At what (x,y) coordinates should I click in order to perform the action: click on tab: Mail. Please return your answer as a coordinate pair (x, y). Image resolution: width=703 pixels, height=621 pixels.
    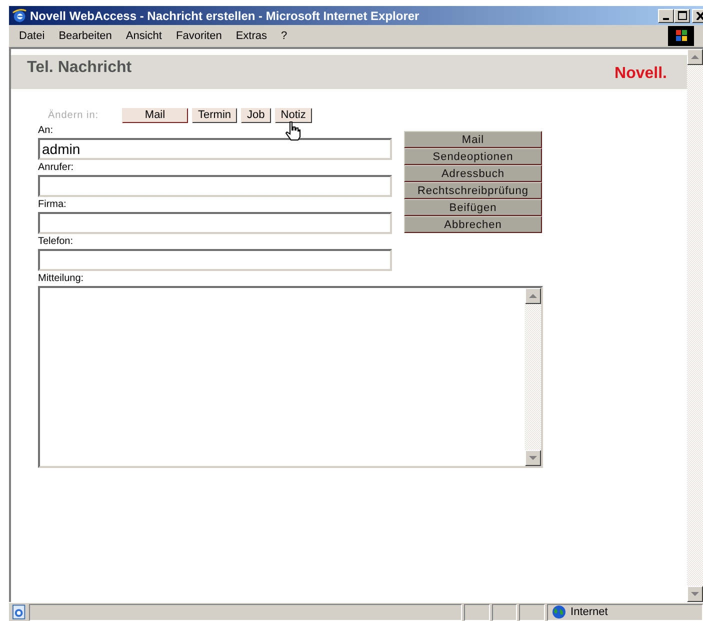
    Looking at the image, I should click on (155, 115).